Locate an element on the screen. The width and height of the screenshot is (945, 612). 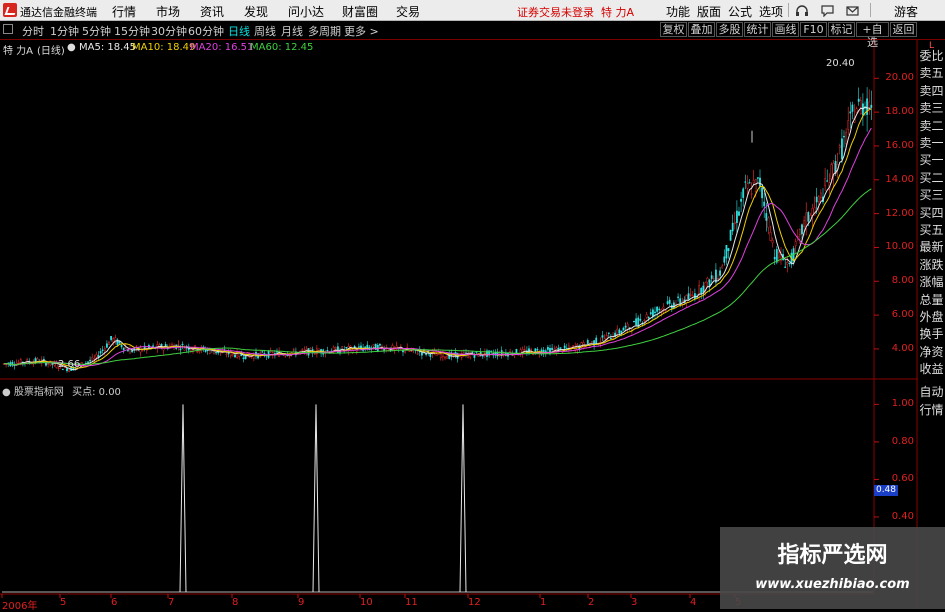
menu-item-market: 市场 is located at coordinates (168, 11).